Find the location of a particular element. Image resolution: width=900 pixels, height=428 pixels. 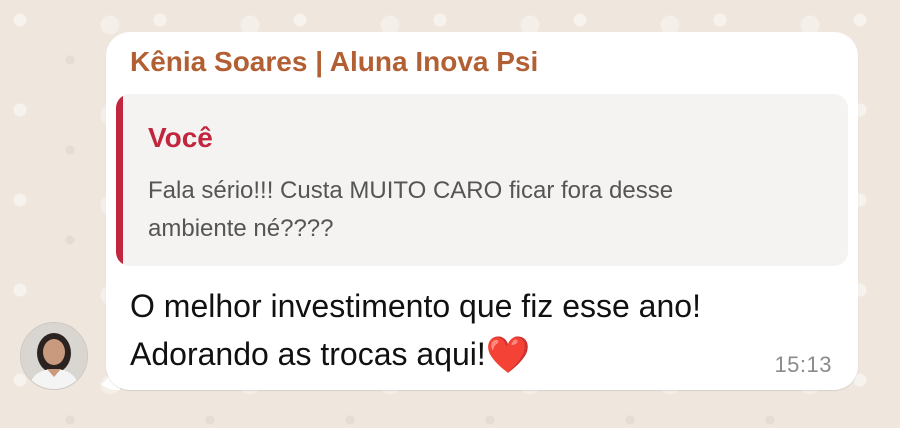

quote-accent-bar is located at coordinates (119, 180).